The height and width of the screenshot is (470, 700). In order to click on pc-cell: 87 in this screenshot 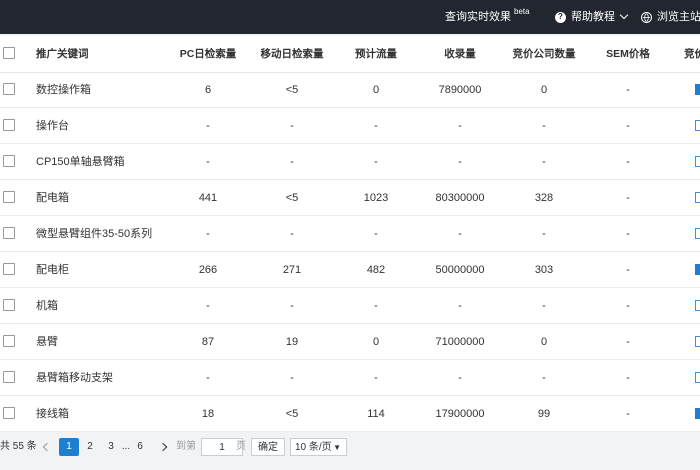, I will do `click(208, 342)`.